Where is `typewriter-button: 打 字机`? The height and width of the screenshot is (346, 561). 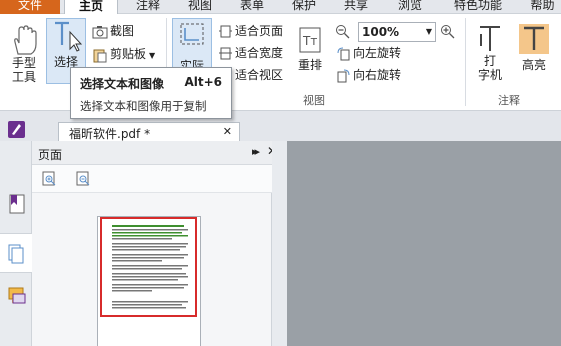
typewriter-button: 打 字机 is located at coordinates (490, 53).